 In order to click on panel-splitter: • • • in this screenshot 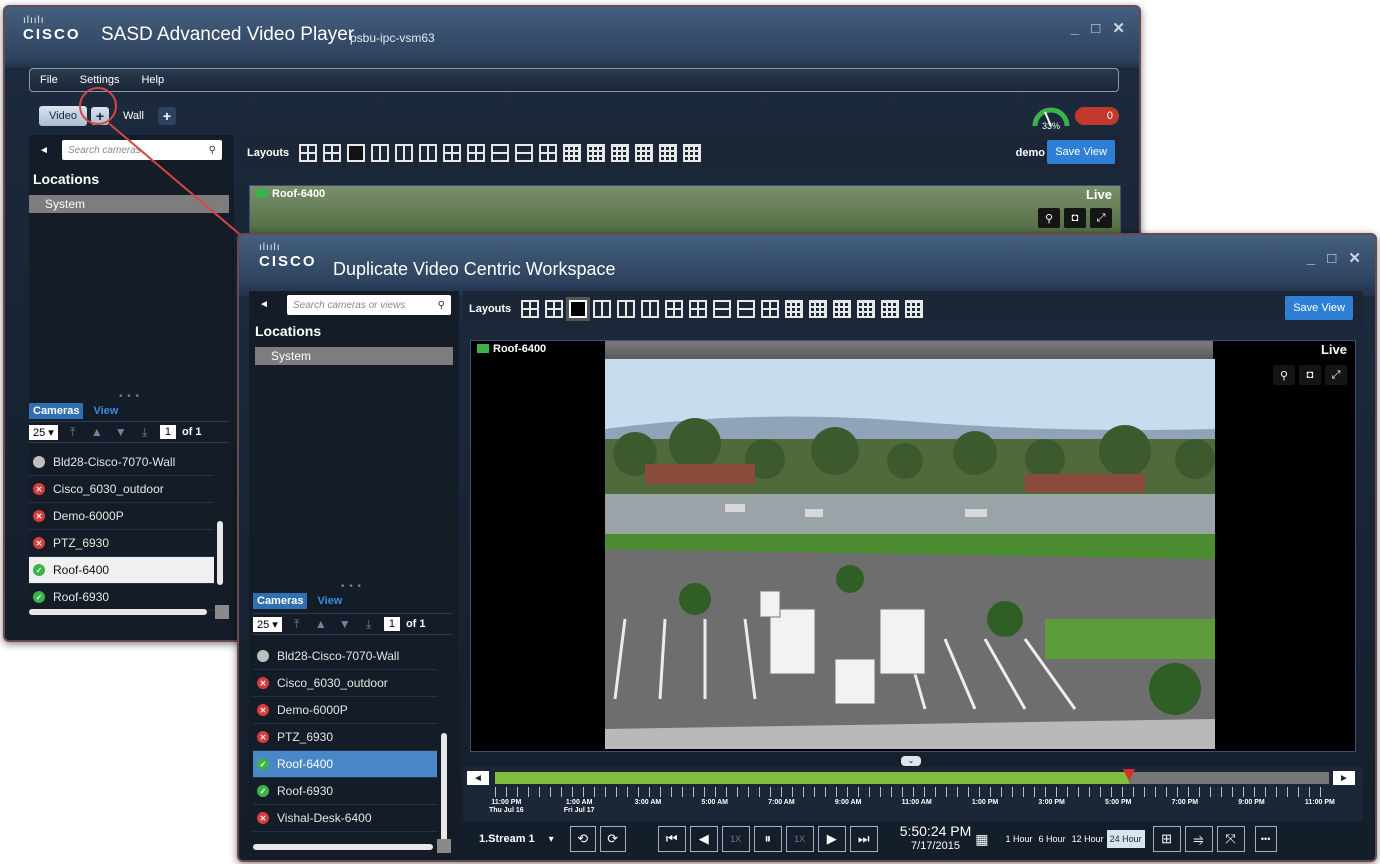, I will do `click(351, 586)`.